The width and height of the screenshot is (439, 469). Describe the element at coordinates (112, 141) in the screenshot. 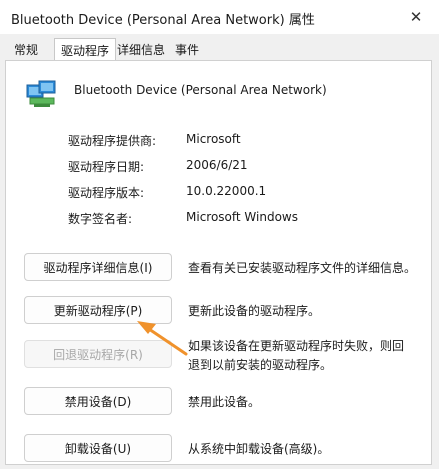

I see `info-label-provider: 驱动程序提供商:` at that location.